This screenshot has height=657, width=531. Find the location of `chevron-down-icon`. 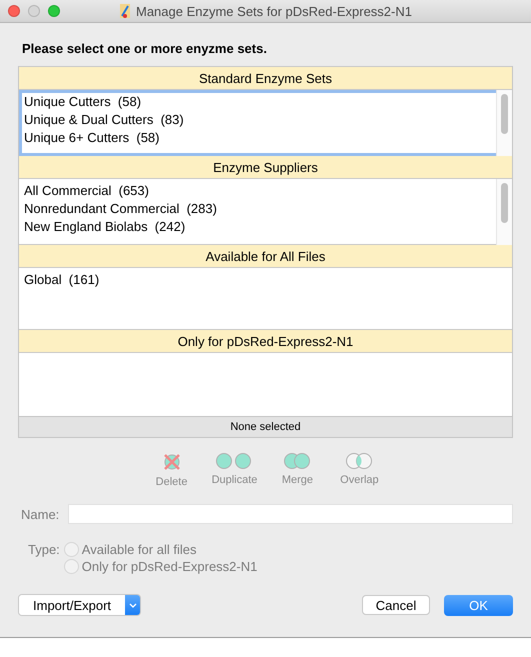

chevron-down-icon is located at coordinates (132, 605).